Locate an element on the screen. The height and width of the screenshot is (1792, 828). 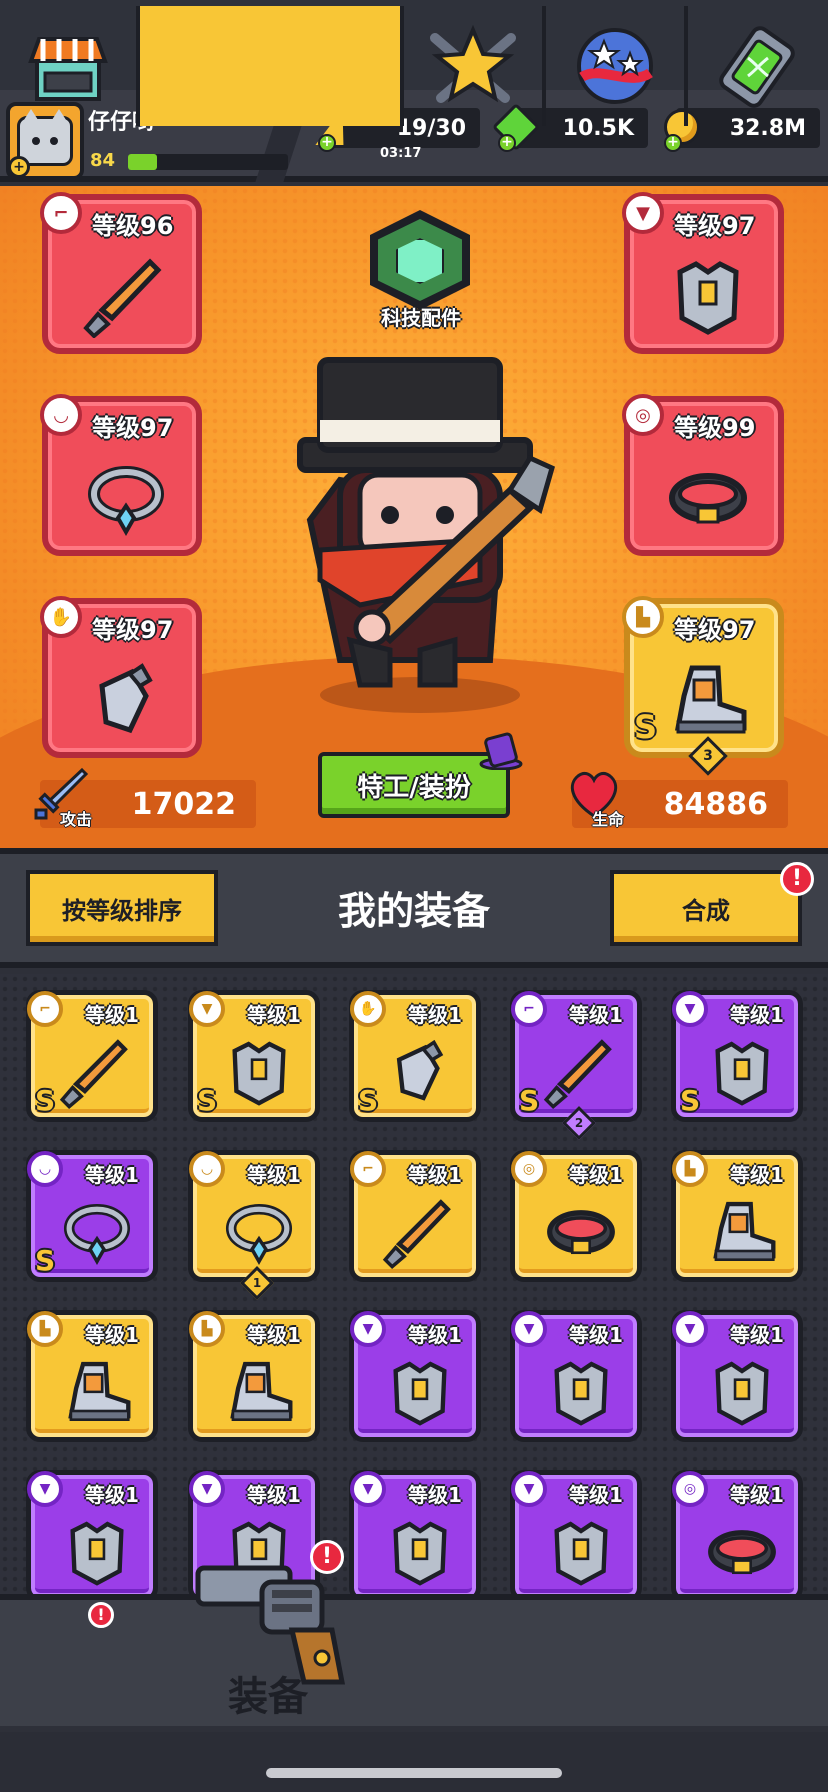
tab-equipment-label: 装备 is located at coordinates (268, 1697).